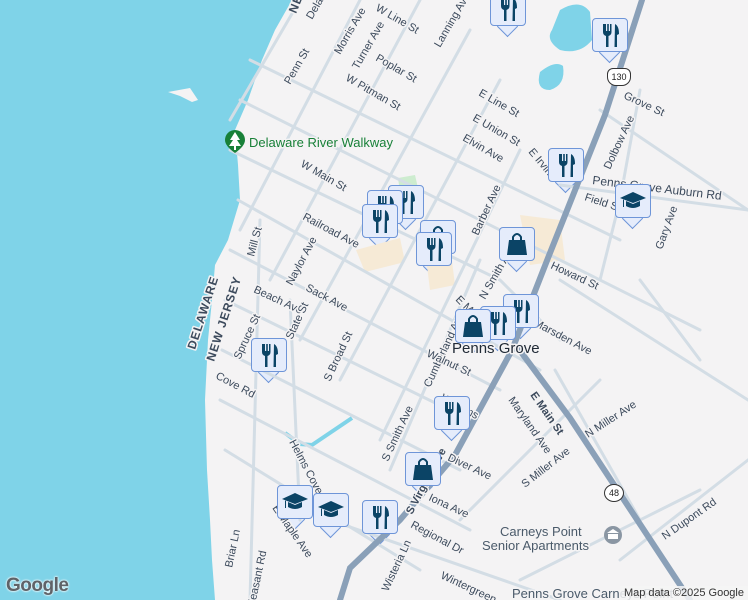 The image size is (748, 600). Describe the element at coordinates (563, 337) in the screenshot. I see `street-label: Marsden Ave` at that location.